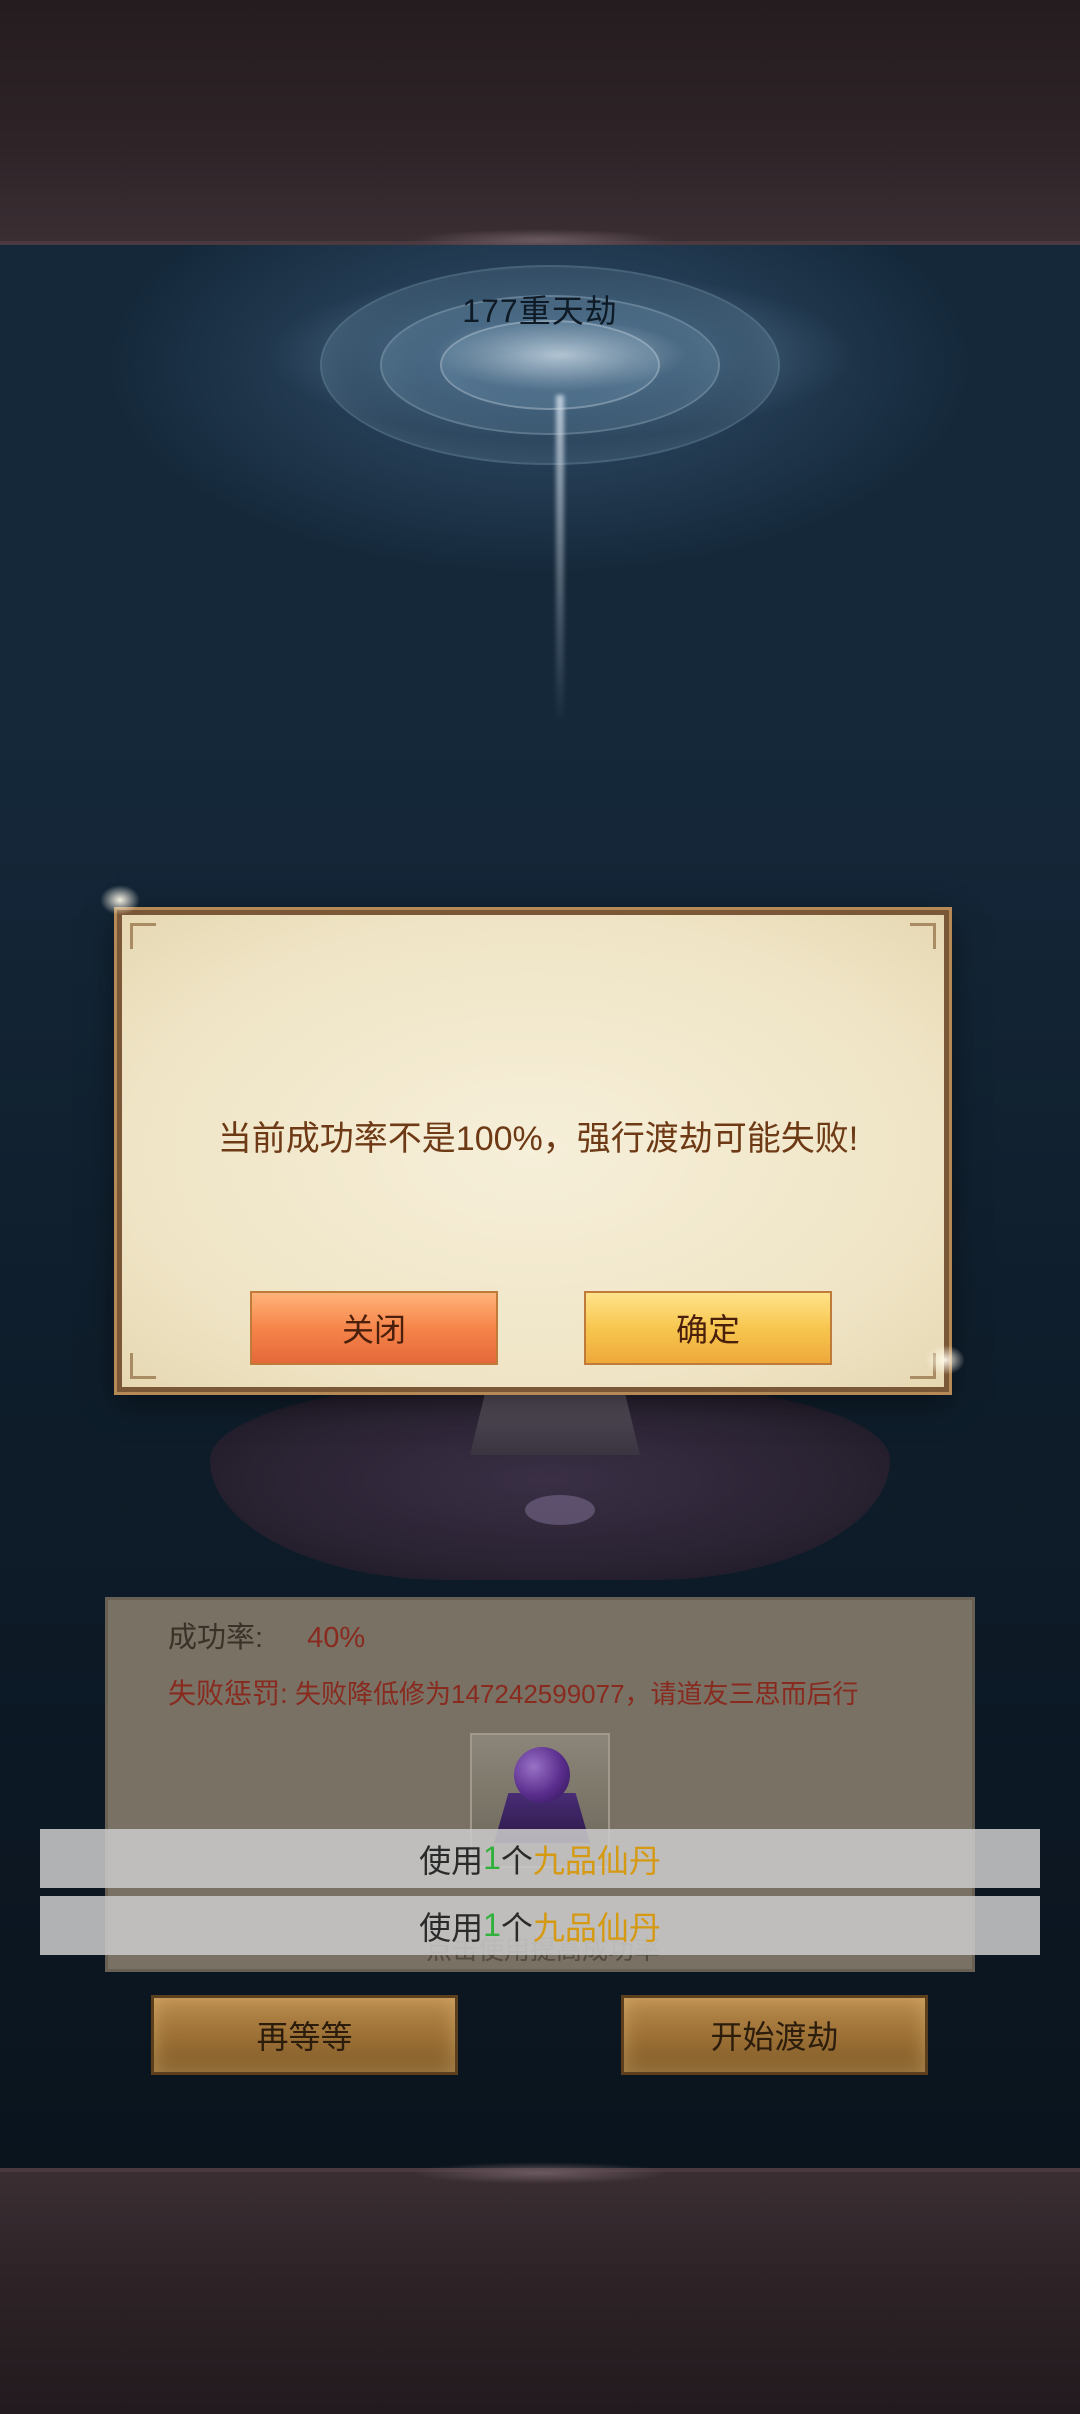 The height and width of the screenshot is (2414, 1080). What do you see at coordinates (555, 1420) in the screenshot?
I see `altar-steps` at bounding box center [555, 1420].